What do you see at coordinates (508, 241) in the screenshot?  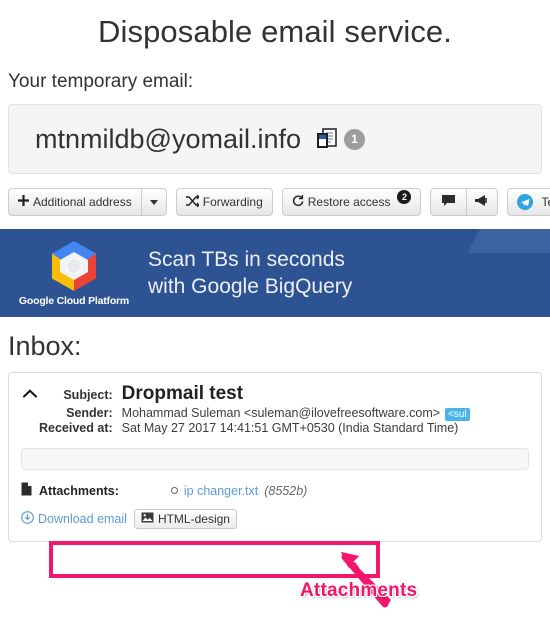 I see `banner-corner-decoration` at bounding box center [508, 241].